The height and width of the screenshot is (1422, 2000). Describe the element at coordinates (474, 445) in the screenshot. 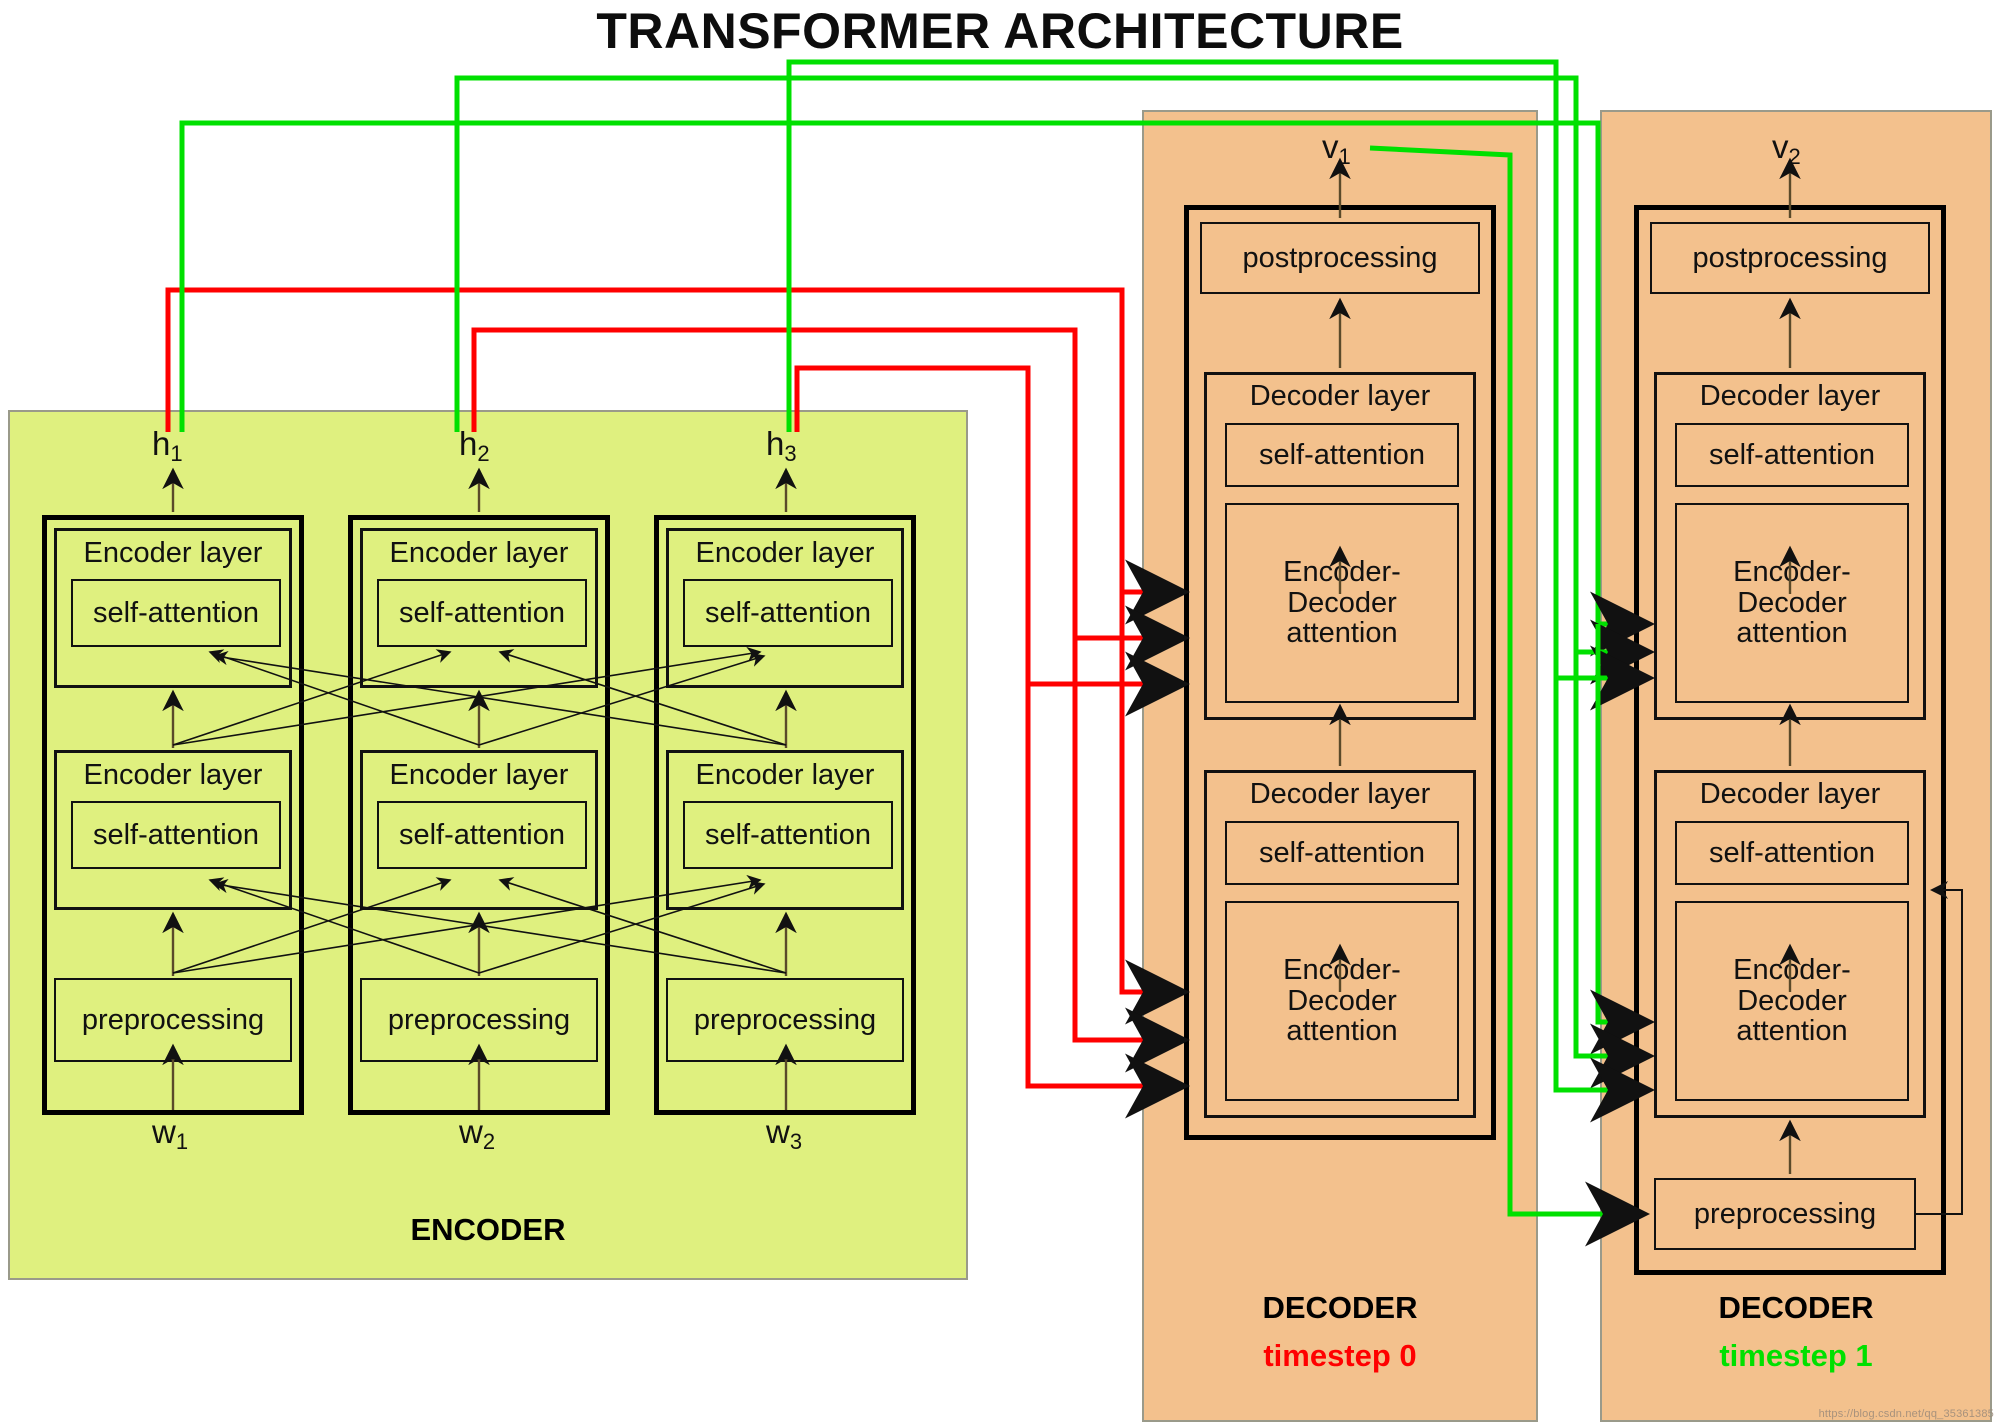

I see `encoder-output-h2: h2` at that location.